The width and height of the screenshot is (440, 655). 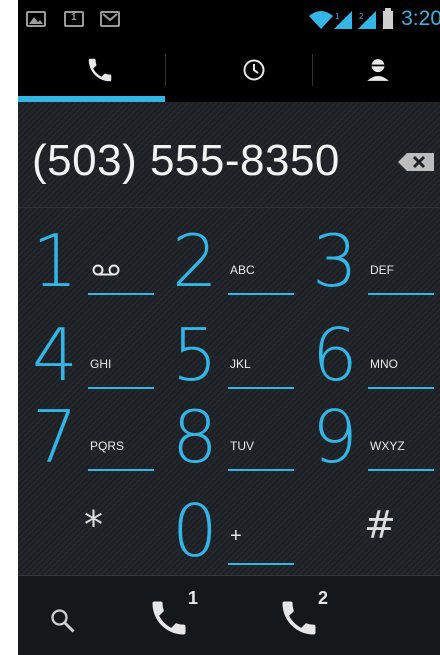 What do you see at coordinates (229, 19) in the screenshot?
I see `status-bar: 1 1 2 3:20` at bounding box center [229, 19].